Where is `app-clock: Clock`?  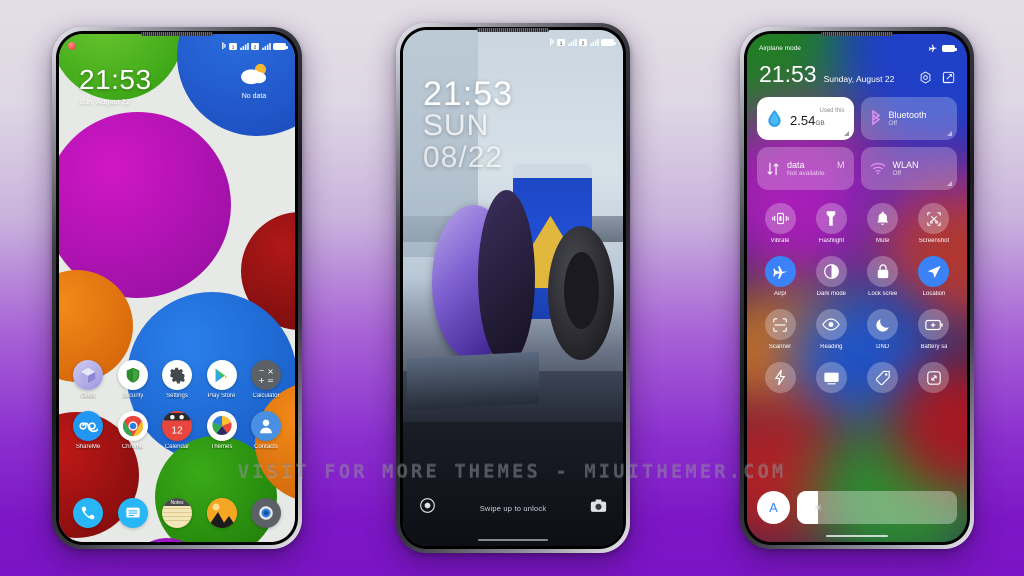
app-clock: Clock is located at coordinates (88, 379).